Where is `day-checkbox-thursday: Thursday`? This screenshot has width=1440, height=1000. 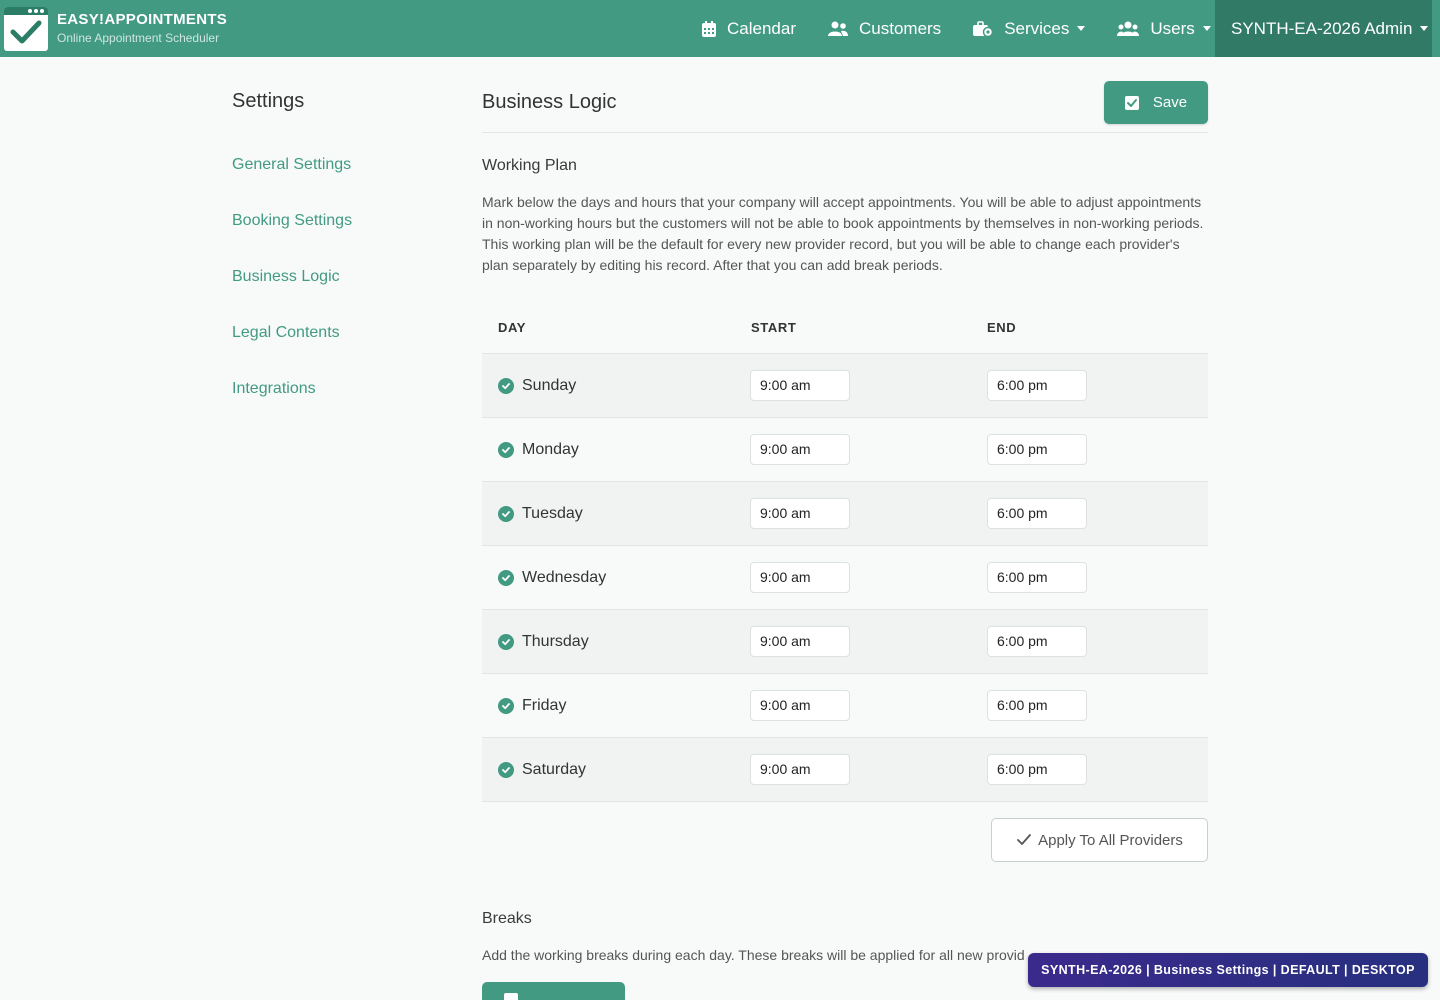
day-checkbox-thursday: Thursday is located at coordinates (543, 641).